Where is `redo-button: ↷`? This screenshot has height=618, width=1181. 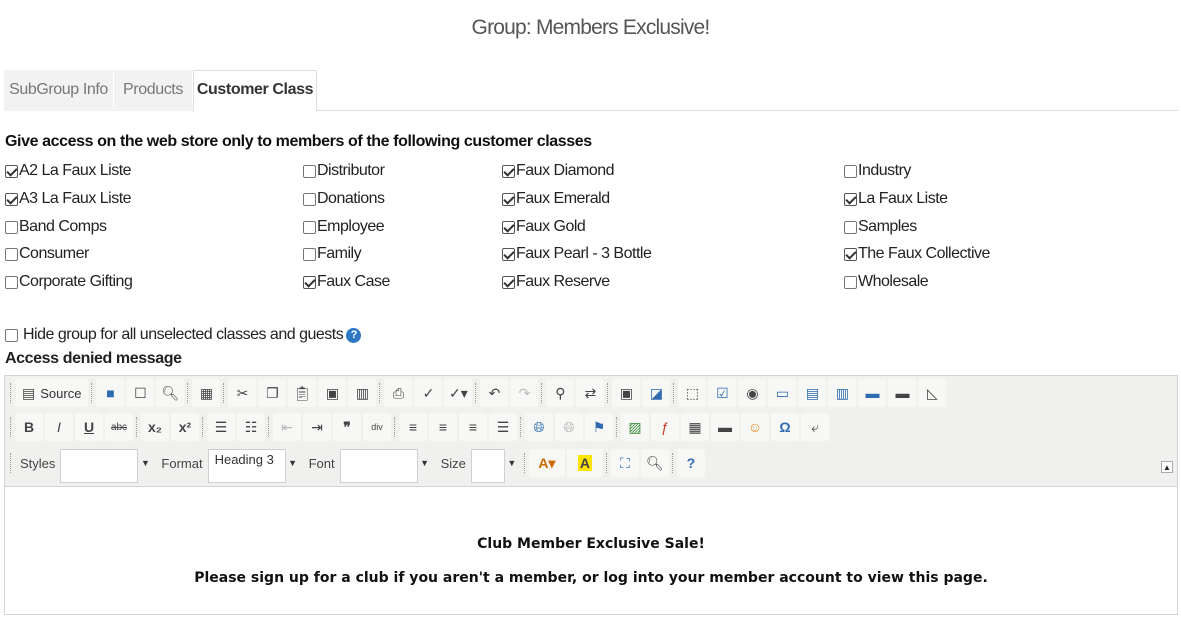
redo-button: ↷ is located at coordinates (524, 393).